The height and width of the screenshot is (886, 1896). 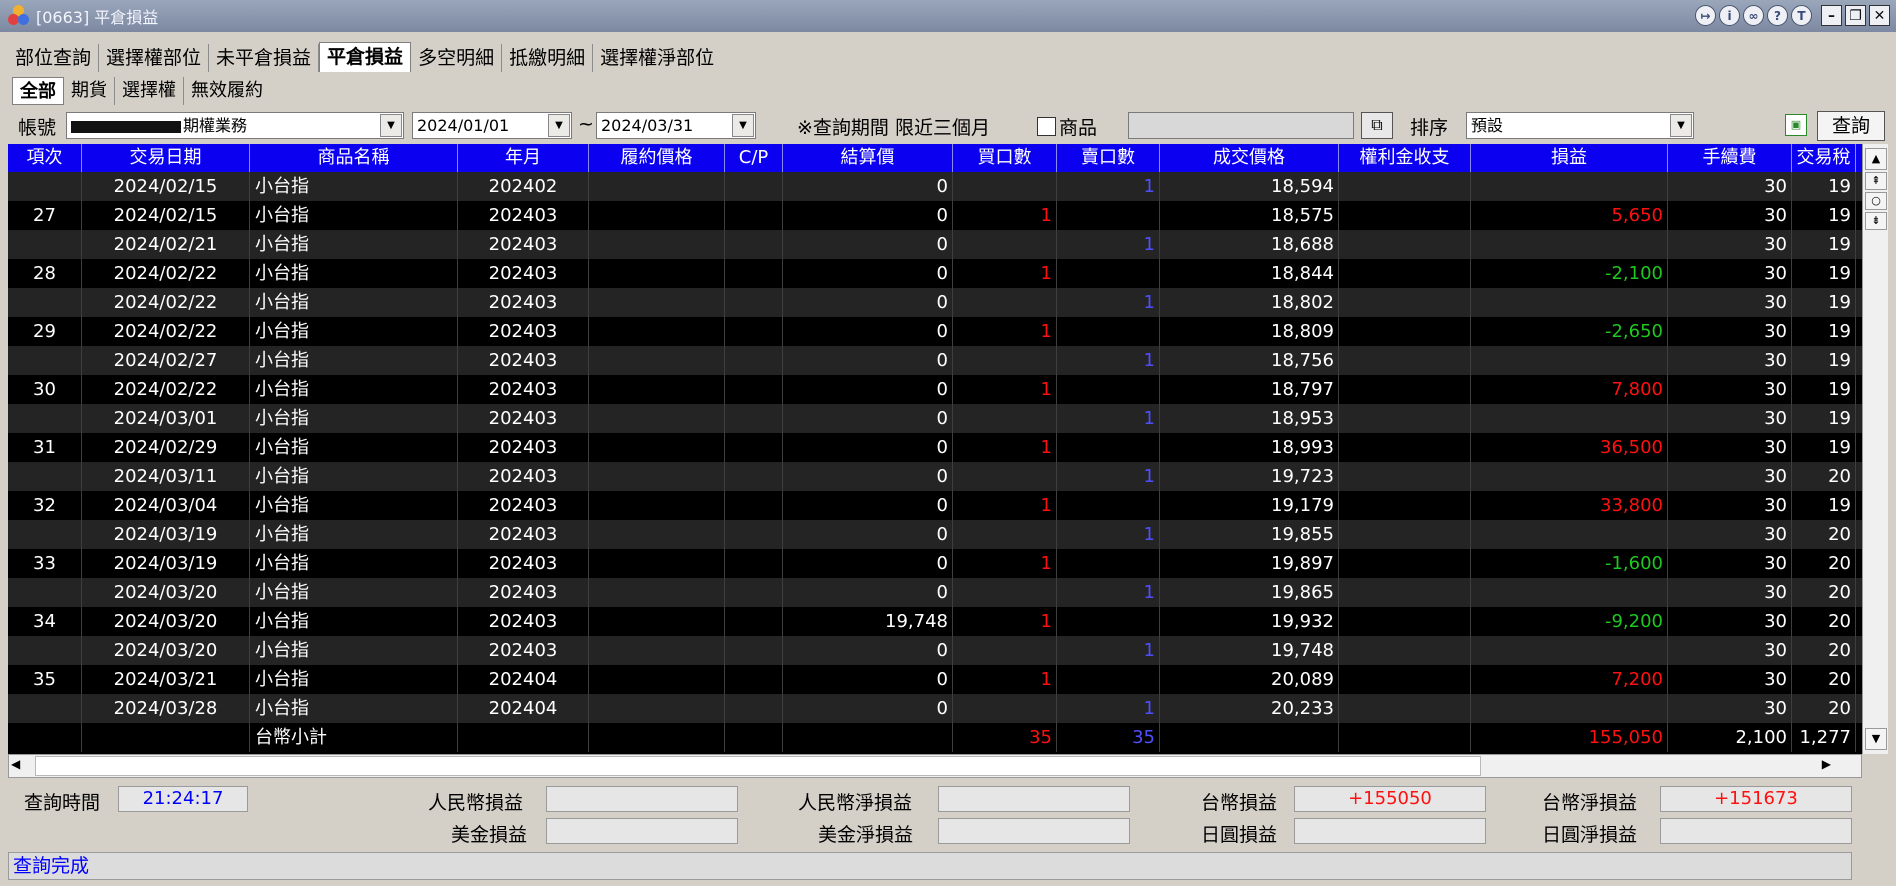 I want to click on tab-unrealized-pnl: 未平倉損益, so click(x=264, y=58).